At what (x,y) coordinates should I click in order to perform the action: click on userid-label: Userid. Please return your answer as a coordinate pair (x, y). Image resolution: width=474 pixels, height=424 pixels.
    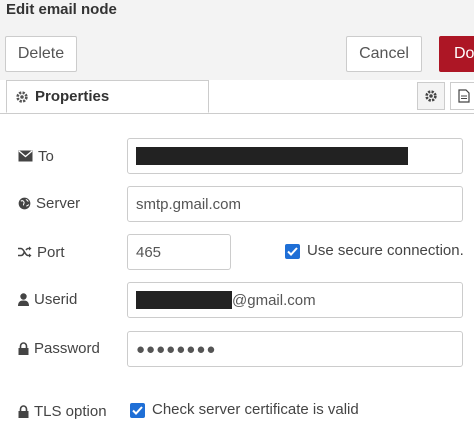
    Looking at the image, I should click on (47, 299).